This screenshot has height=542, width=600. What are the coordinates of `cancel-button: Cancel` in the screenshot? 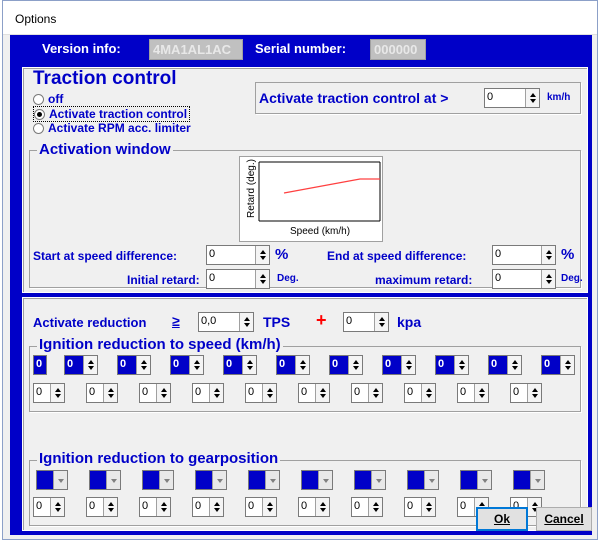 It's located at (564, 519).